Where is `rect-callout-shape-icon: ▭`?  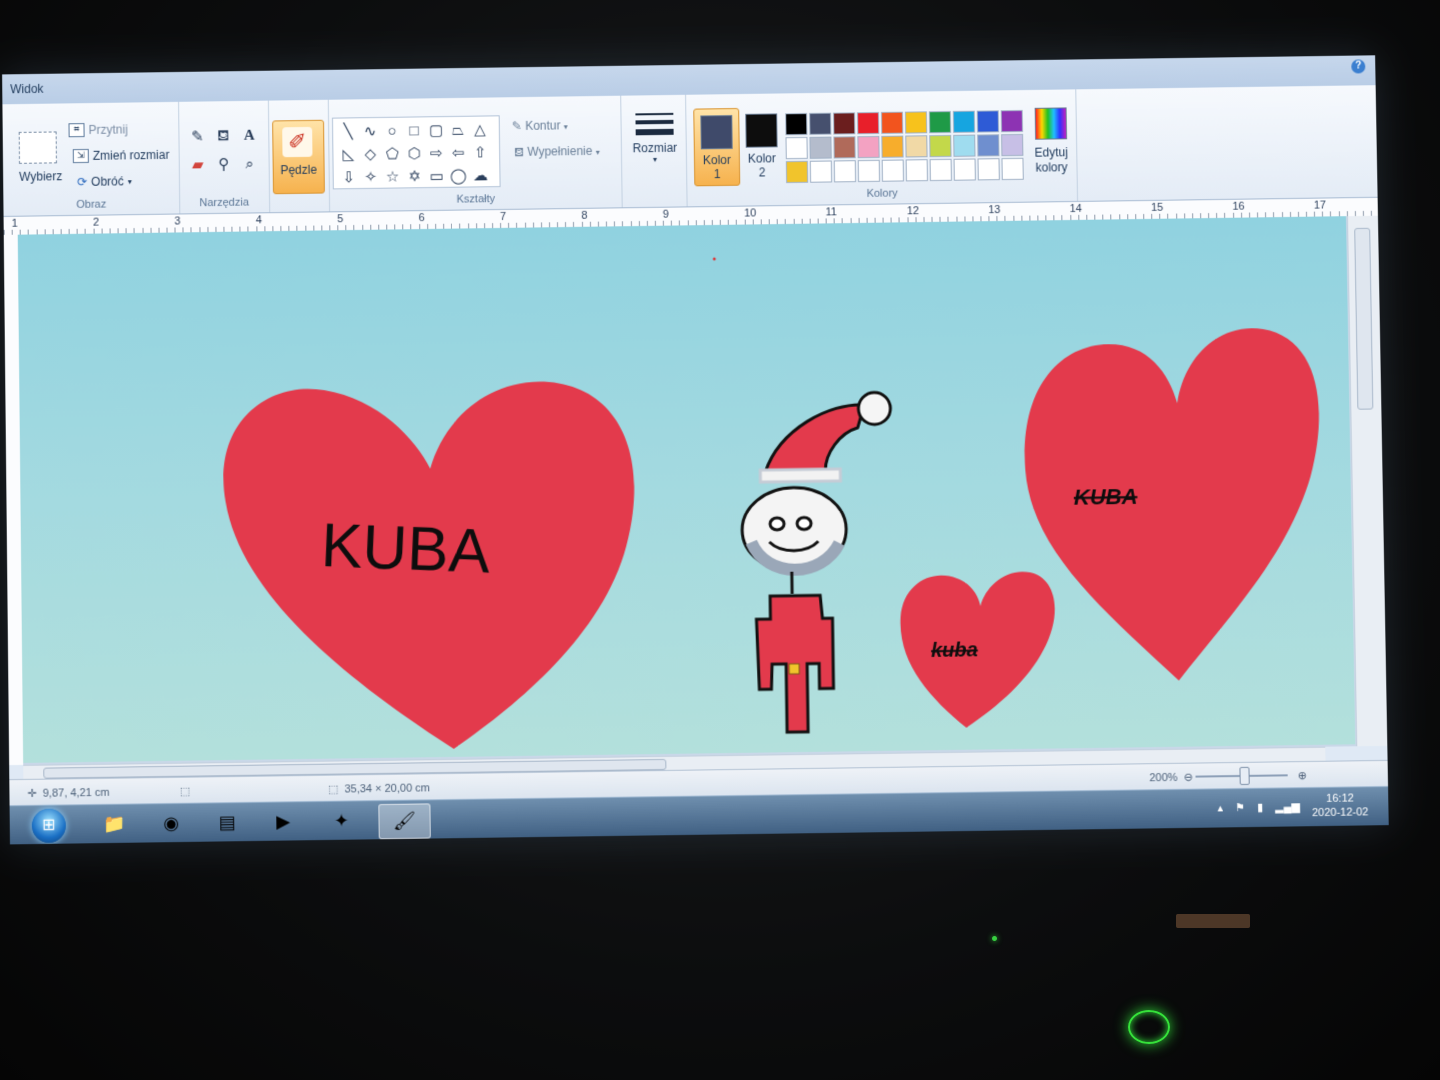
rect-callout-shape-icon: ▭ is located at coordinates (436, 176).